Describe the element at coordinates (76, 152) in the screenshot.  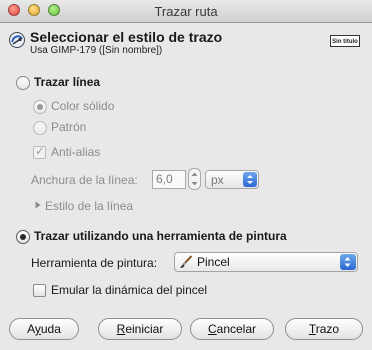
I see `antialias-label: Anti-alias` at that location.